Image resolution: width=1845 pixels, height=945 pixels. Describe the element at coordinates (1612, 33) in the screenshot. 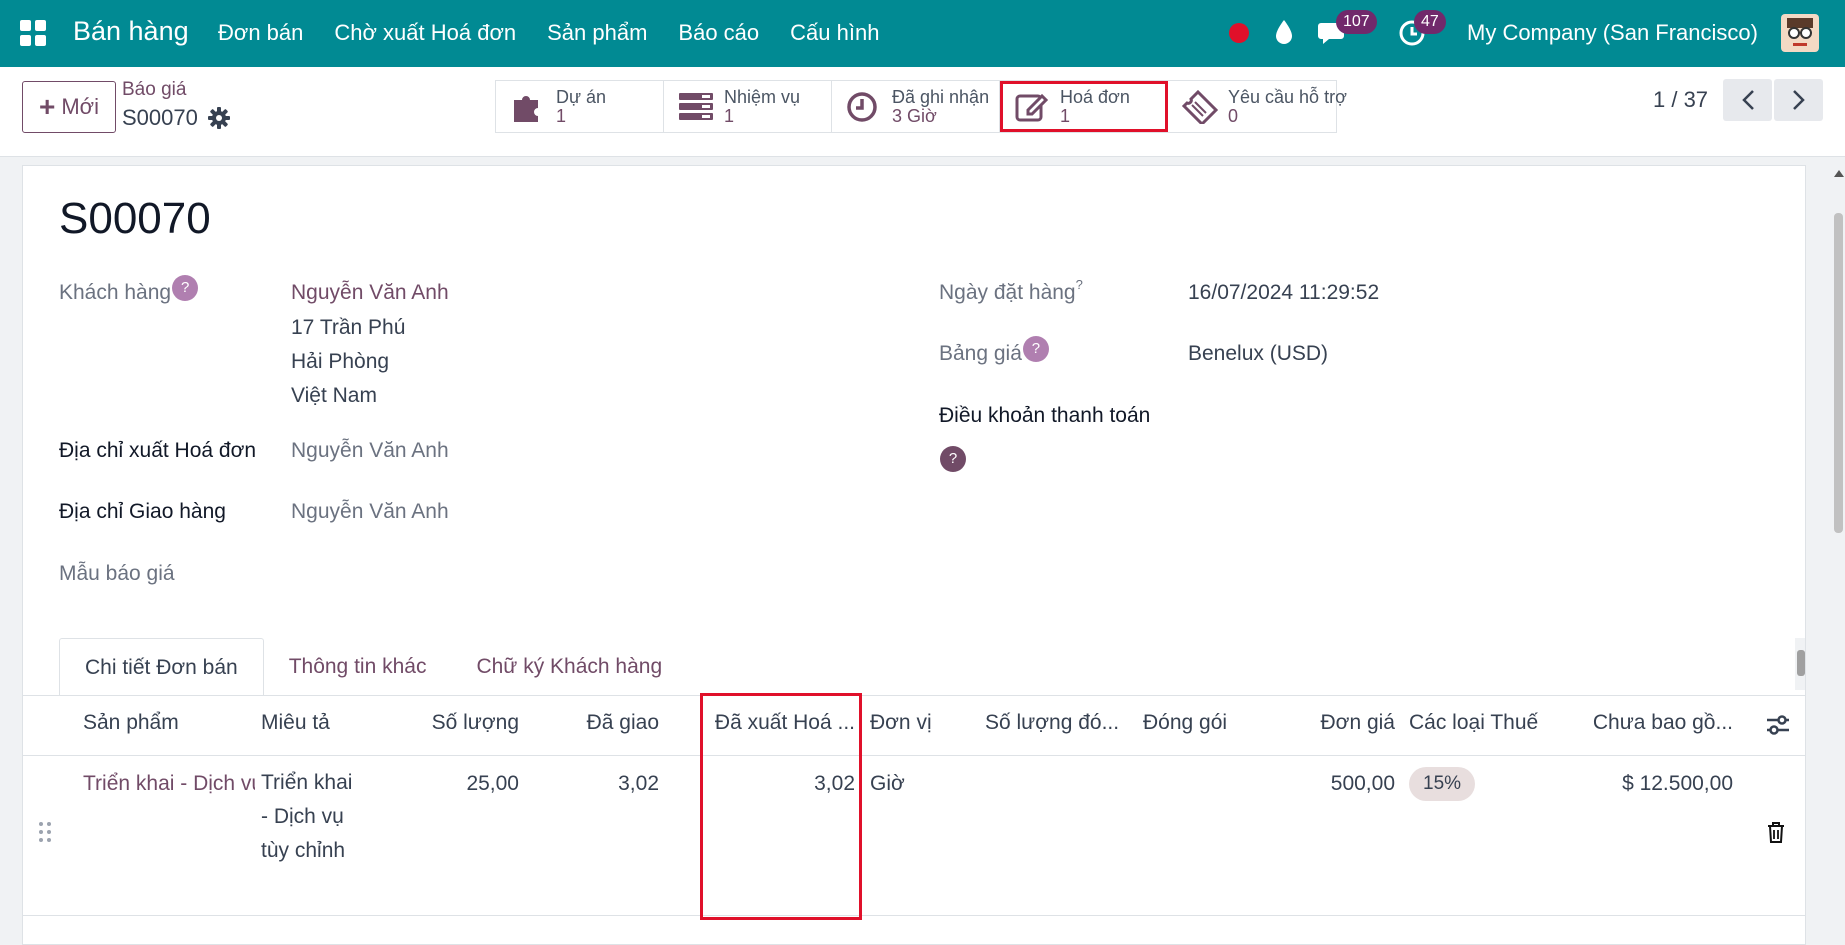

I see `company-switcher: My Company (San Francisco)` at that location.